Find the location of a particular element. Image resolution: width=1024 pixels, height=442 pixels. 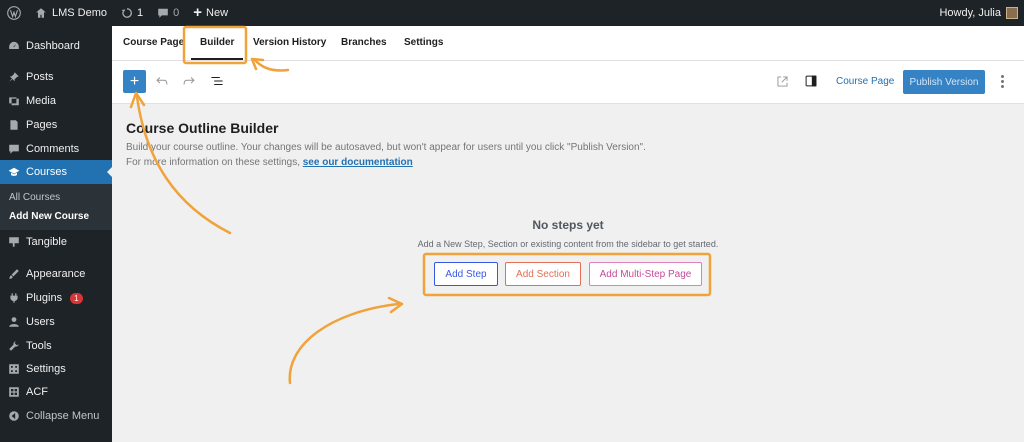

page-title: Course Outline Builder is located at coordinates (202, 128).